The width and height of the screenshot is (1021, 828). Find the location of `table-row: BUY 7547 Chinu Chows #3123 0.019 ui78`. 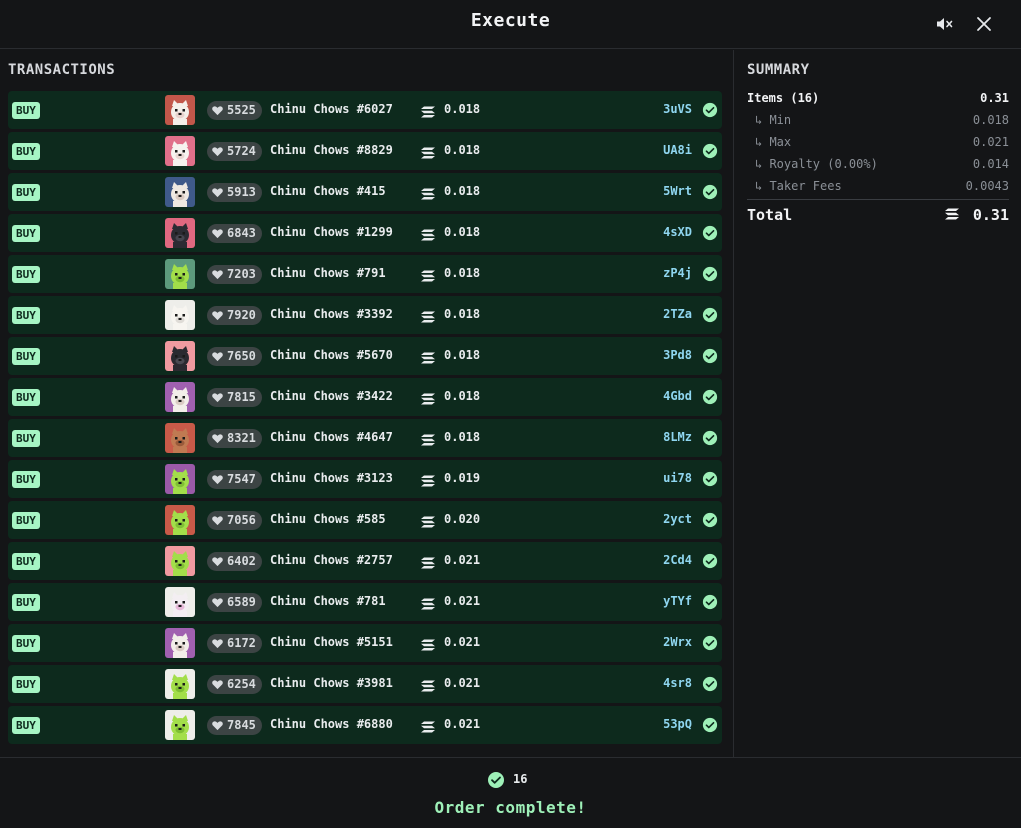

table-row: BUY 7547 Chinu Chows #3123 0.019 ui78 is located at coordinates (365, 479).